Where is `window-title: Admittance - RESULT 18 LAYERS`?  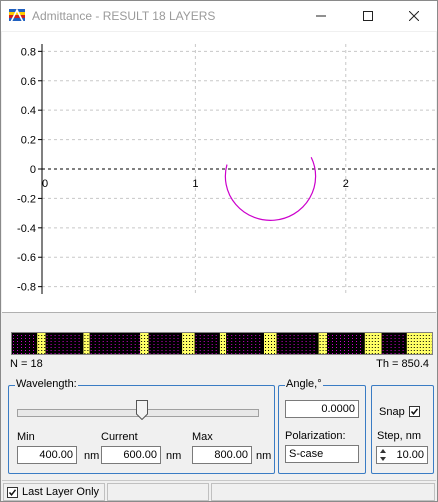 window-title: Admittance - RESULT 18 LAYERS is located at coordinates (124, 16).